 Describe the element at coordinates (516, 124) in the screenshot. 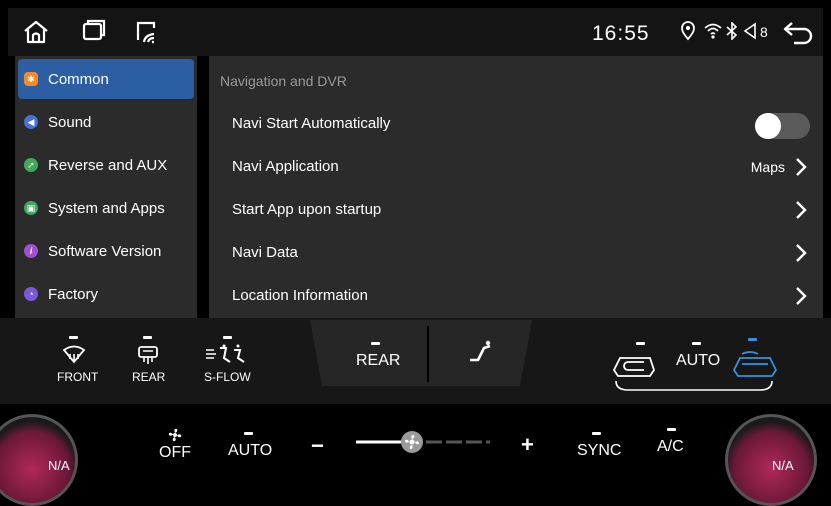

I see `row-navi-start-automatically: Navi Start Automatically` at that location.